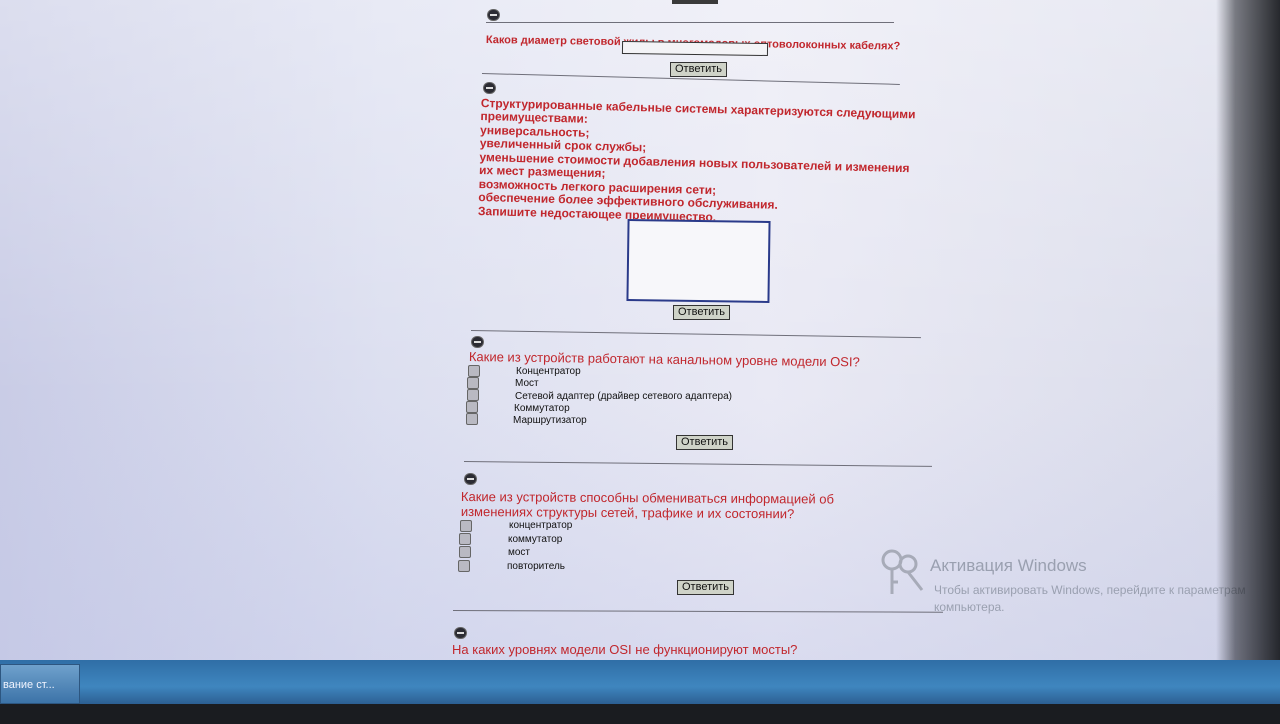 The height and width of the screenshot is (724, 1280). I want to click on option-label: концентратор, so click(541, 525).